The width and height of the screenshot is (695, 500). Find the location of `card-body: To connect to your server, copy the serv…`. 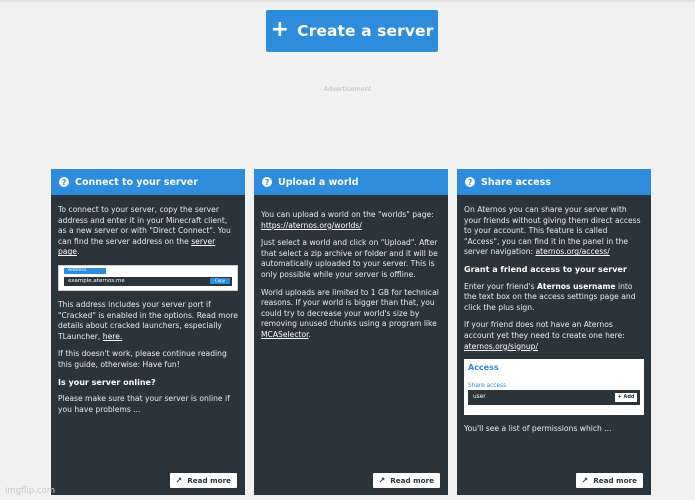

card-body: To connect to your server, copy the serv… is located at coordinates (148, 305).